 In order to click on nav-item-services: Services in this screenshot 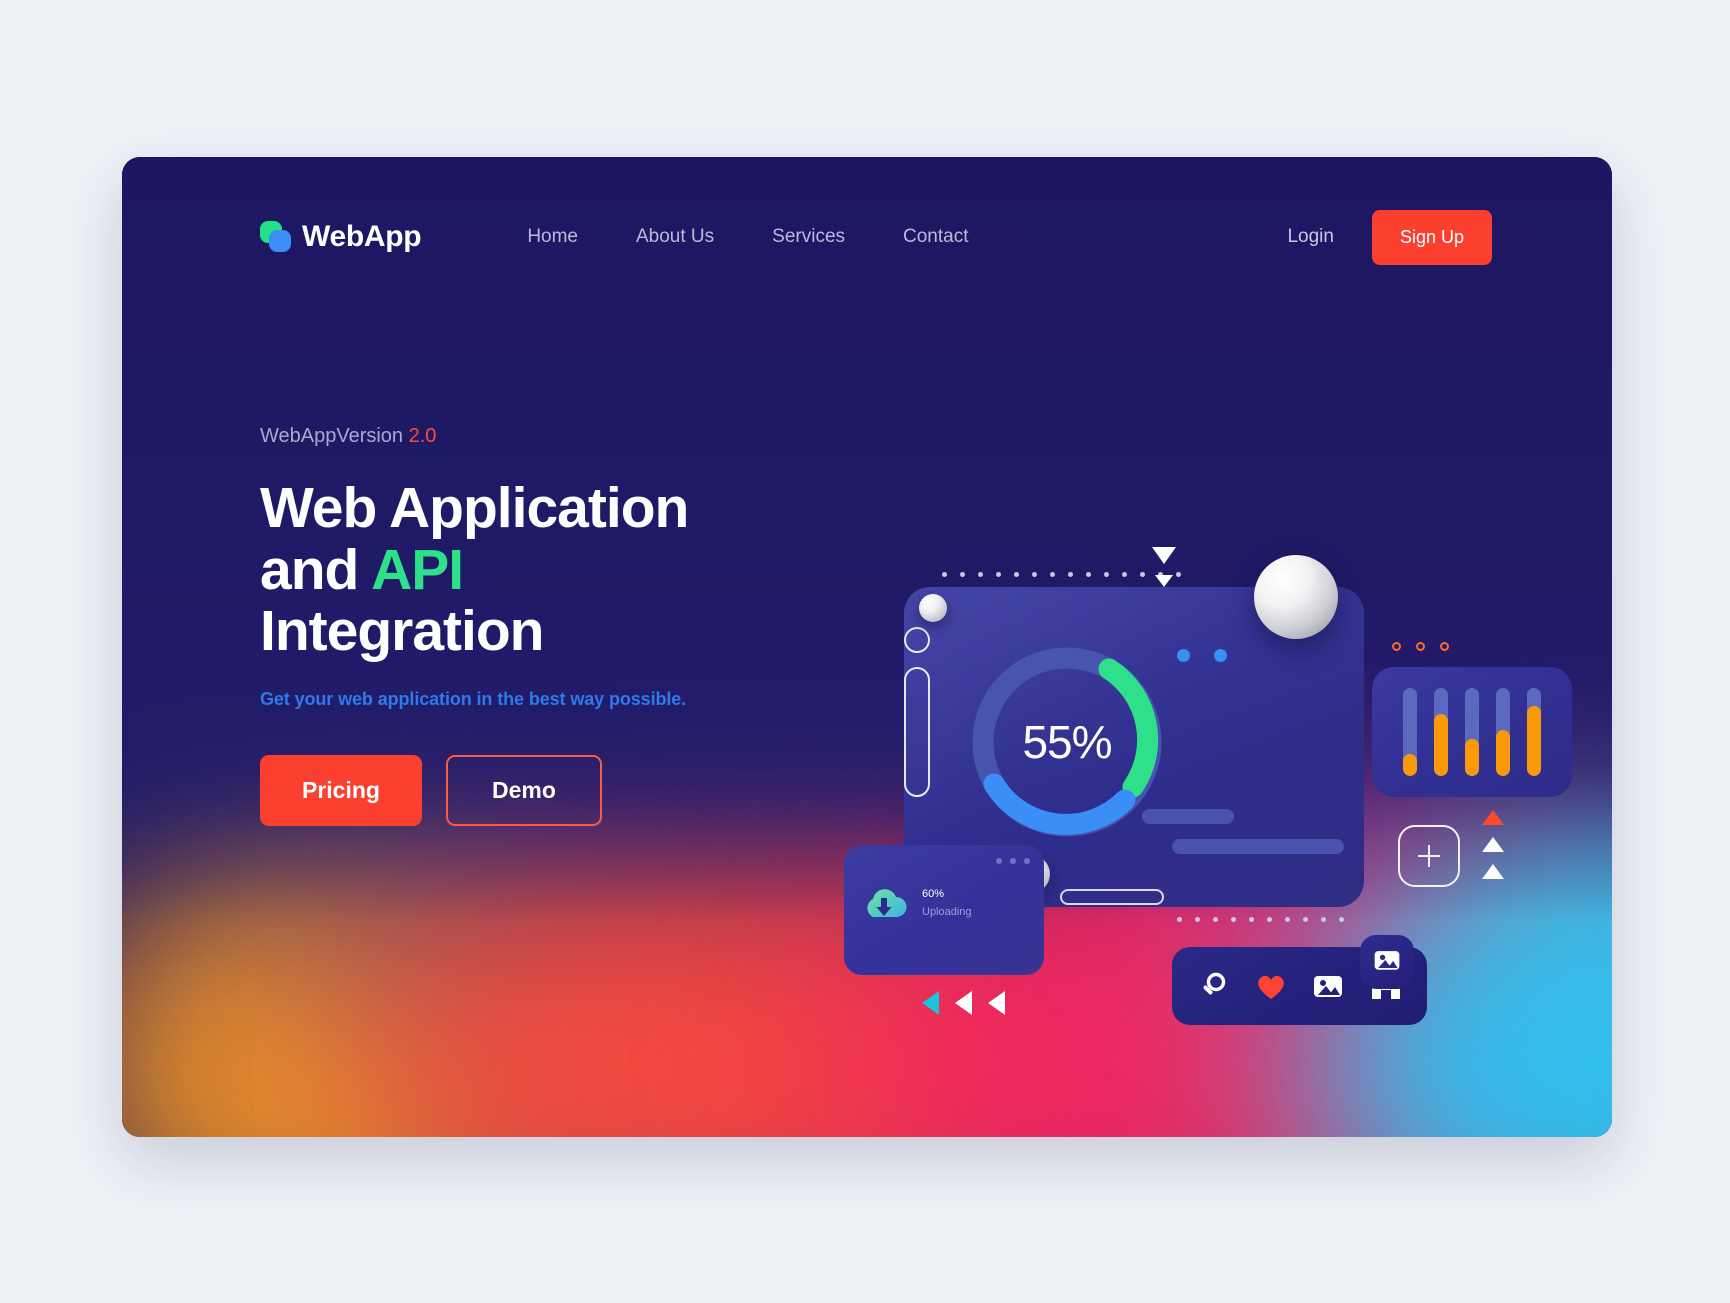, I will do `click(808, 237)`.